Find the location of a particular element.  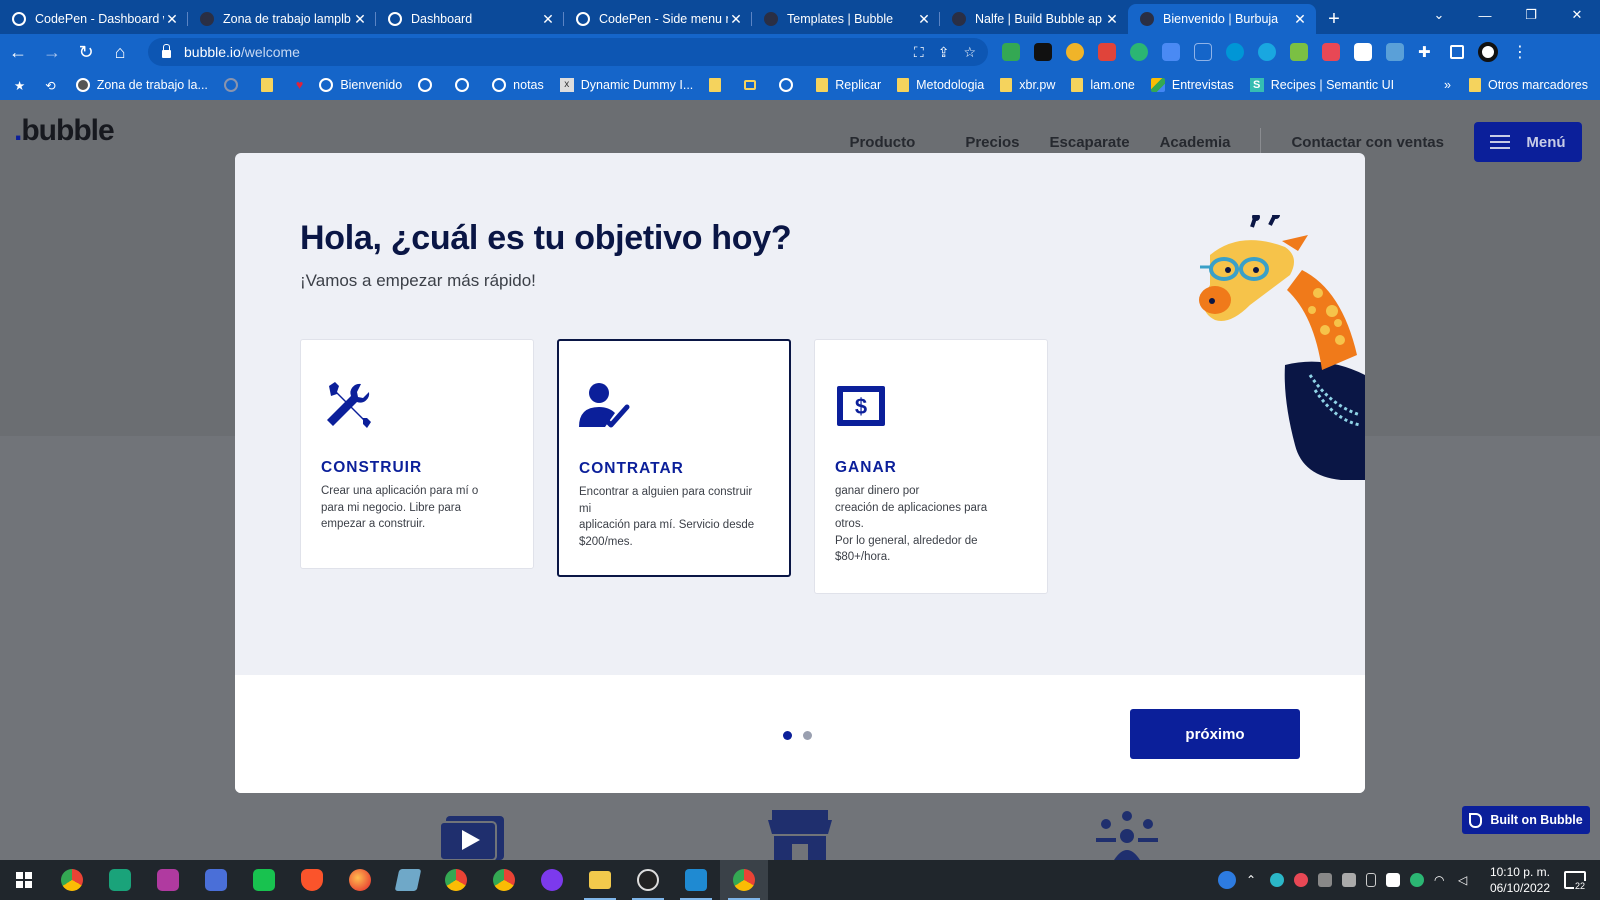

notification-center-icon: 22 is located at coordinates (1575, 881).